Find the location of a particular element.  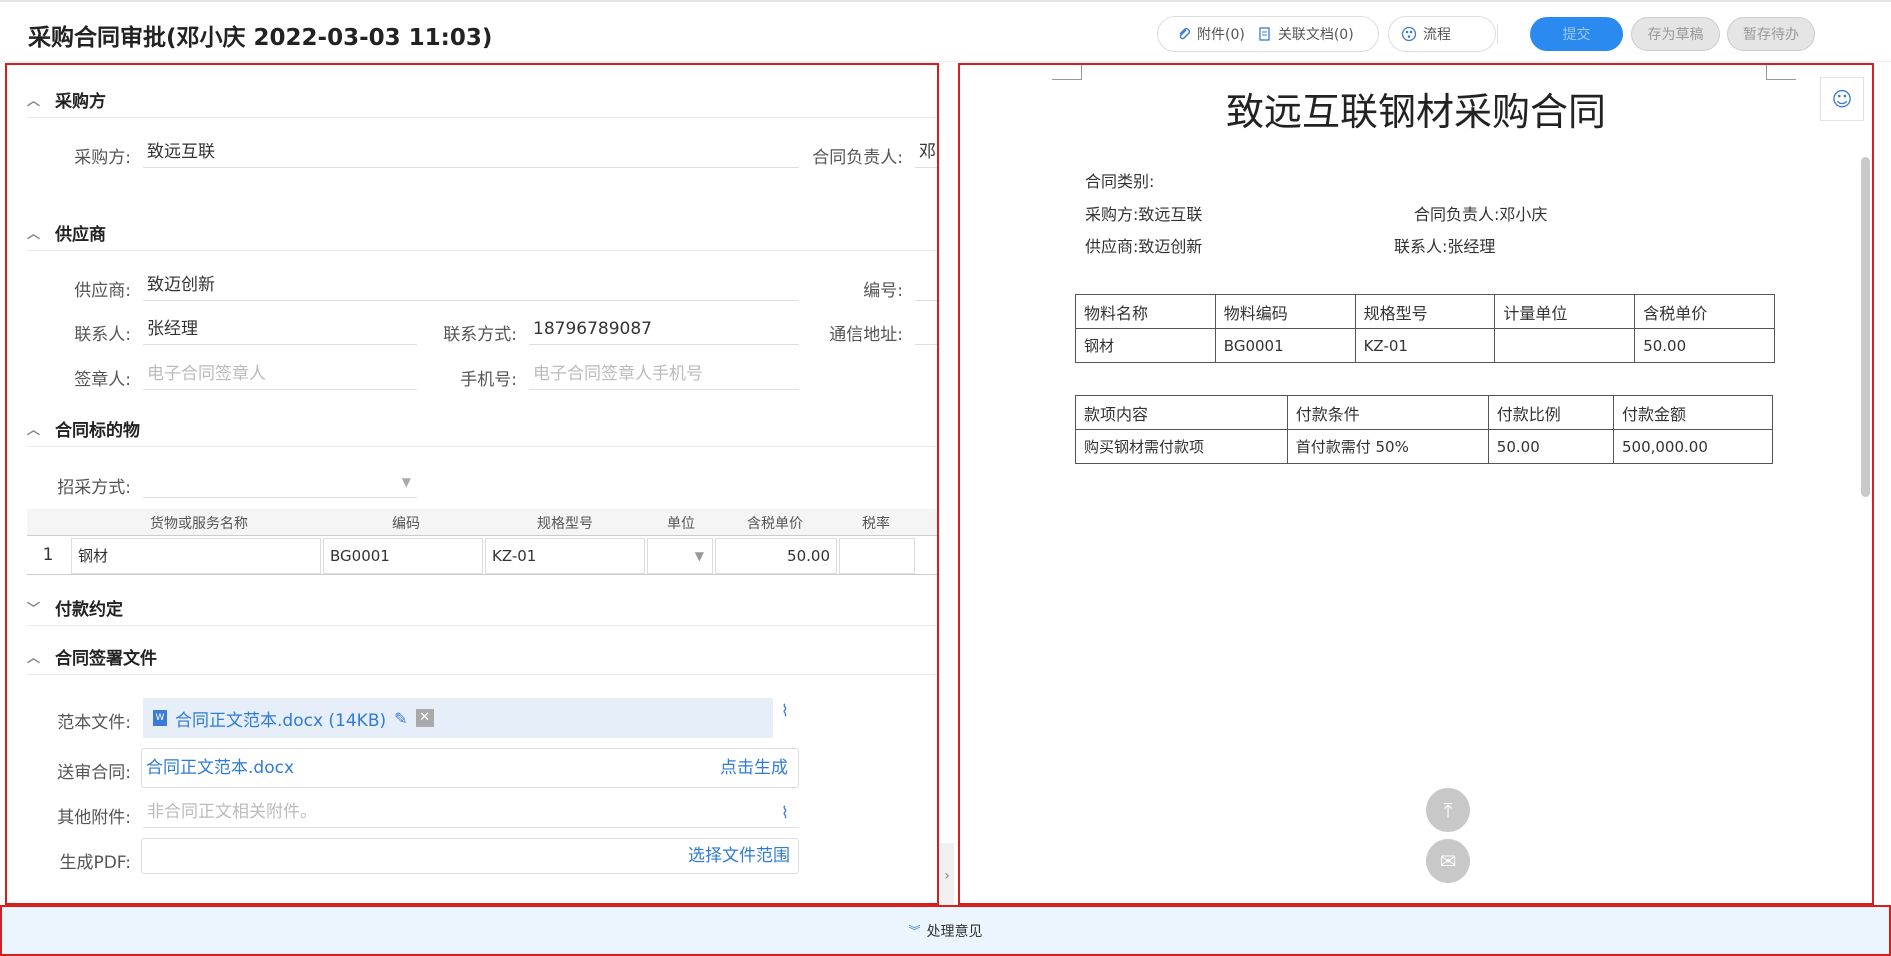

price-cell: 50.00 is located at coordinates (776, 556).